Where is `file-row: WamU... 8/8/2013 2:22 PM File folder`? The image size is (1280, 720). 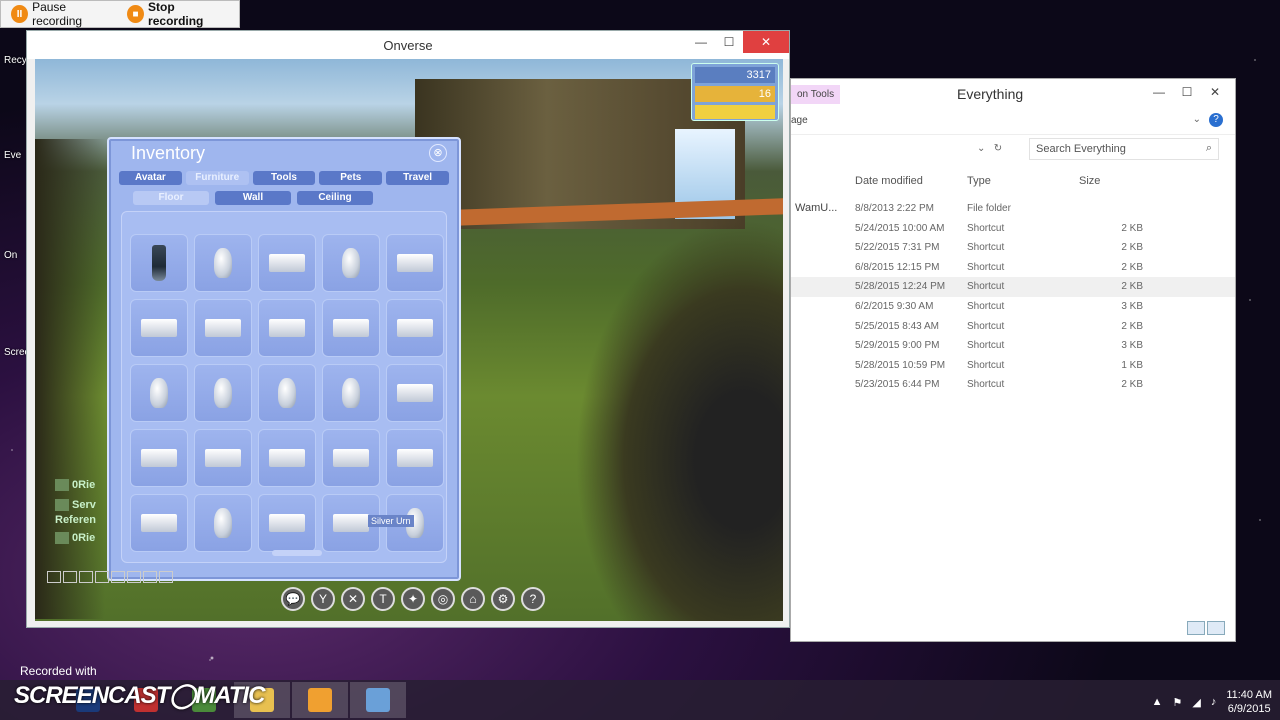 file-row: WamU... 8/8/2013 2:22 PM File folder is located at coordinates (1013, 209).